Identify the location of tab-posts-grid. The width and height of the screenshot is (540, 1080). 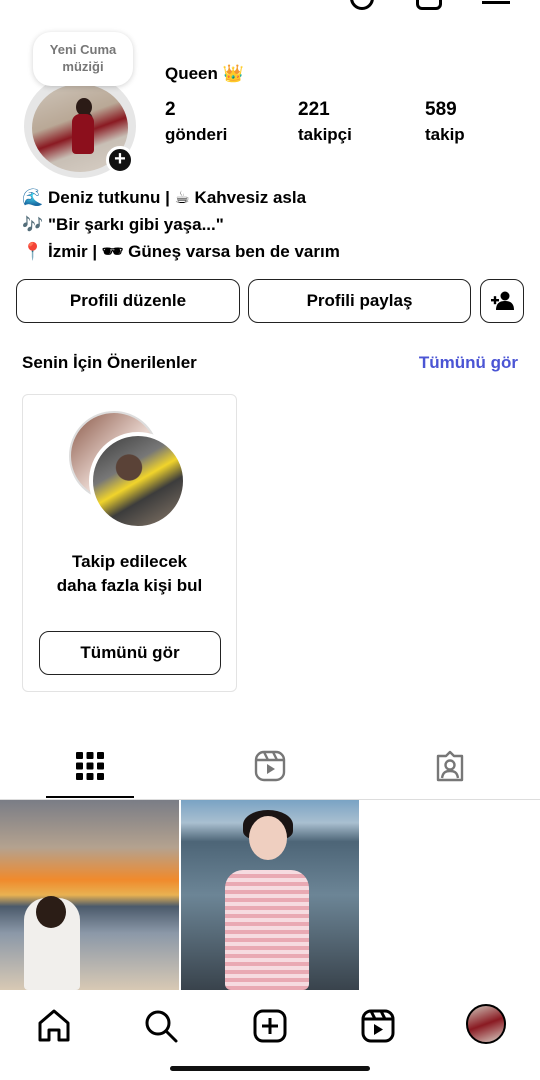
(90, 770).